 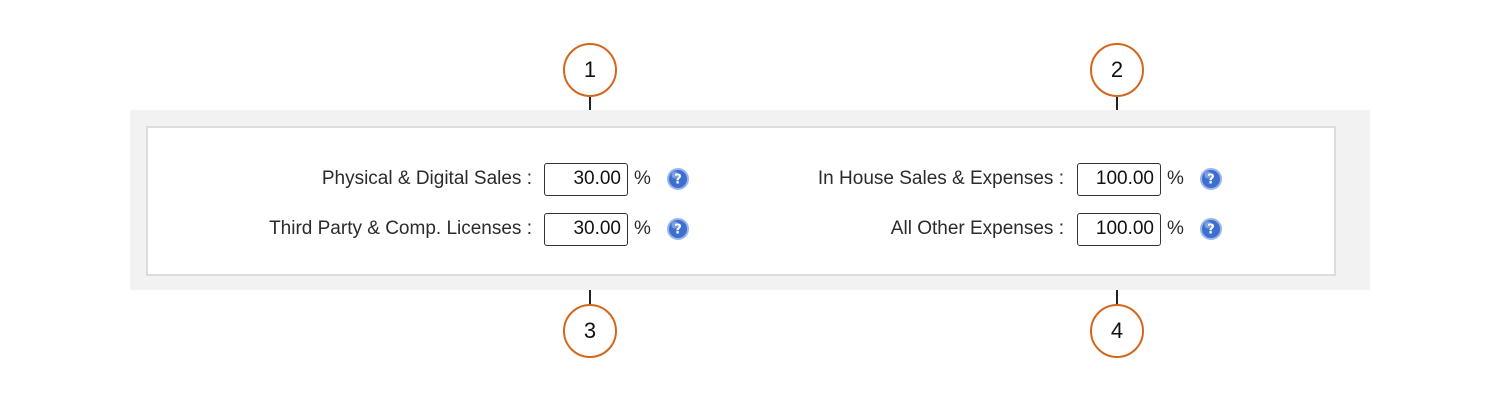 I want to click on third-party-licenses-row: Third Party & Comp. Licenses : % ?, so click(x=418, y=229).